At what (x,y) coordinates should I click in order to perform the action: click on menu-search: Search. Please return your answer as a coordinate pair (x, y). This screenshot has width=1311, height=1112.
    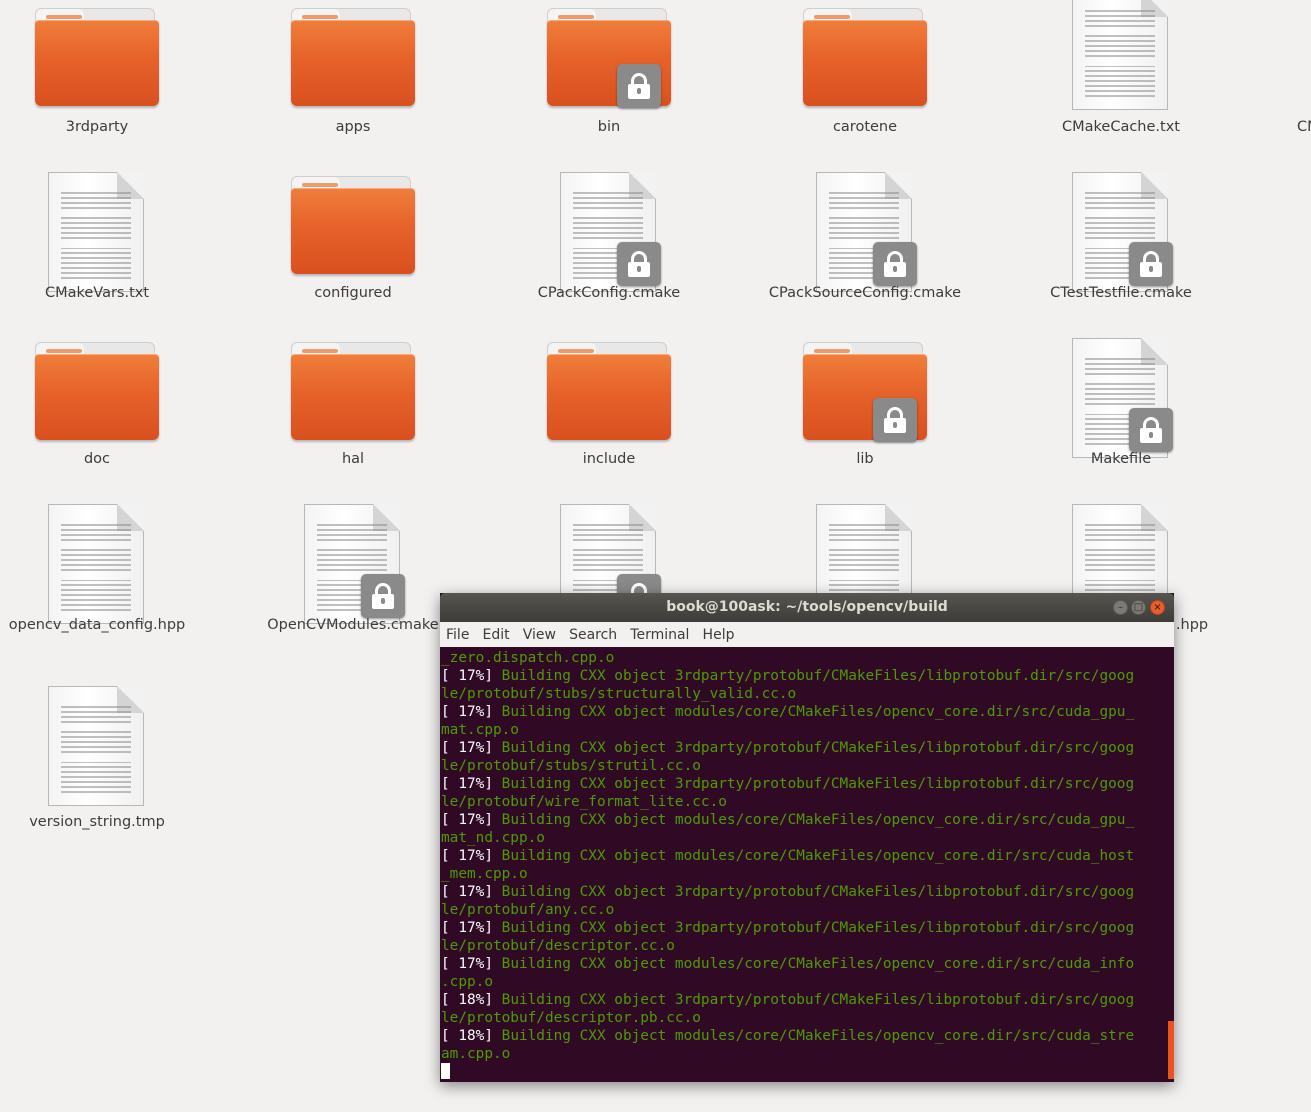
    Looking at the image, I should click on (593, 632).